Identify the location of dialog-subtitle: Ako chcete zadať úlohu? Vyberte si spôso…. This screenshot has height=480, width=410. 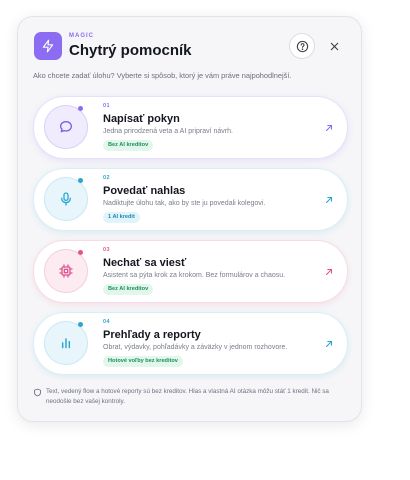
(162, 75).